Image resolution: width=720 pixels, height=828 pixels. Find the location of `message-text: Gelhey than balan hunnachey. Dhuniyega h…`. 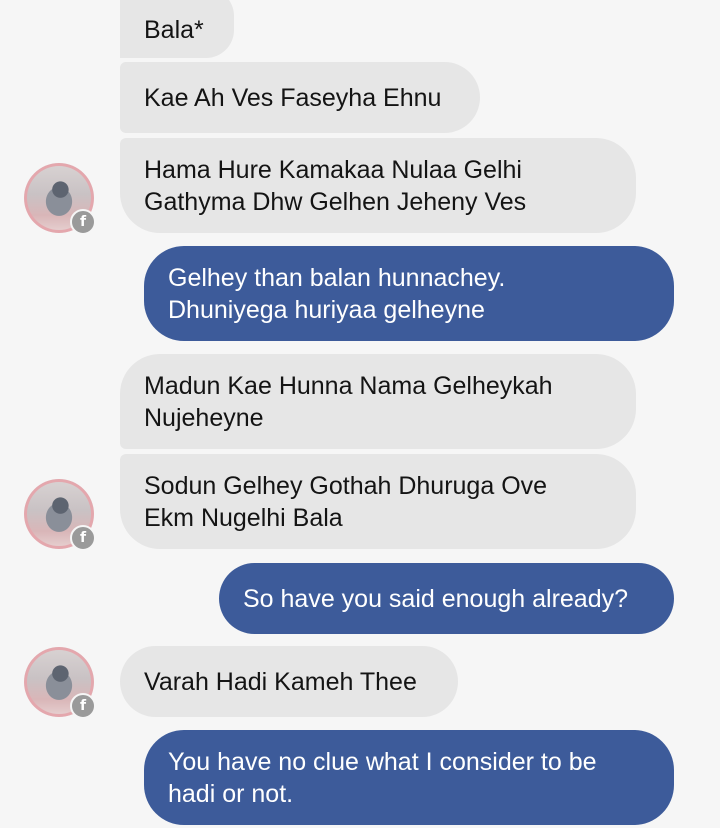

message-text: Gelhey than balan hunnachey. Dhuniyega h… is located at coordinates (337, 293).